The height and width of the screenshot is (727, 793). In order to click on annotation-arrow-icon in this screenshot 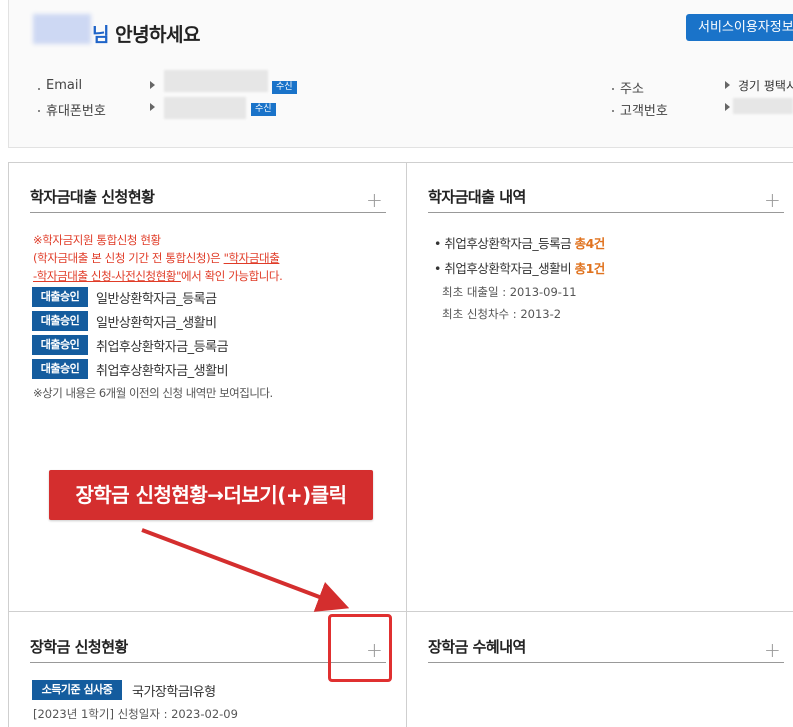, I will do `click(245, 570)`.